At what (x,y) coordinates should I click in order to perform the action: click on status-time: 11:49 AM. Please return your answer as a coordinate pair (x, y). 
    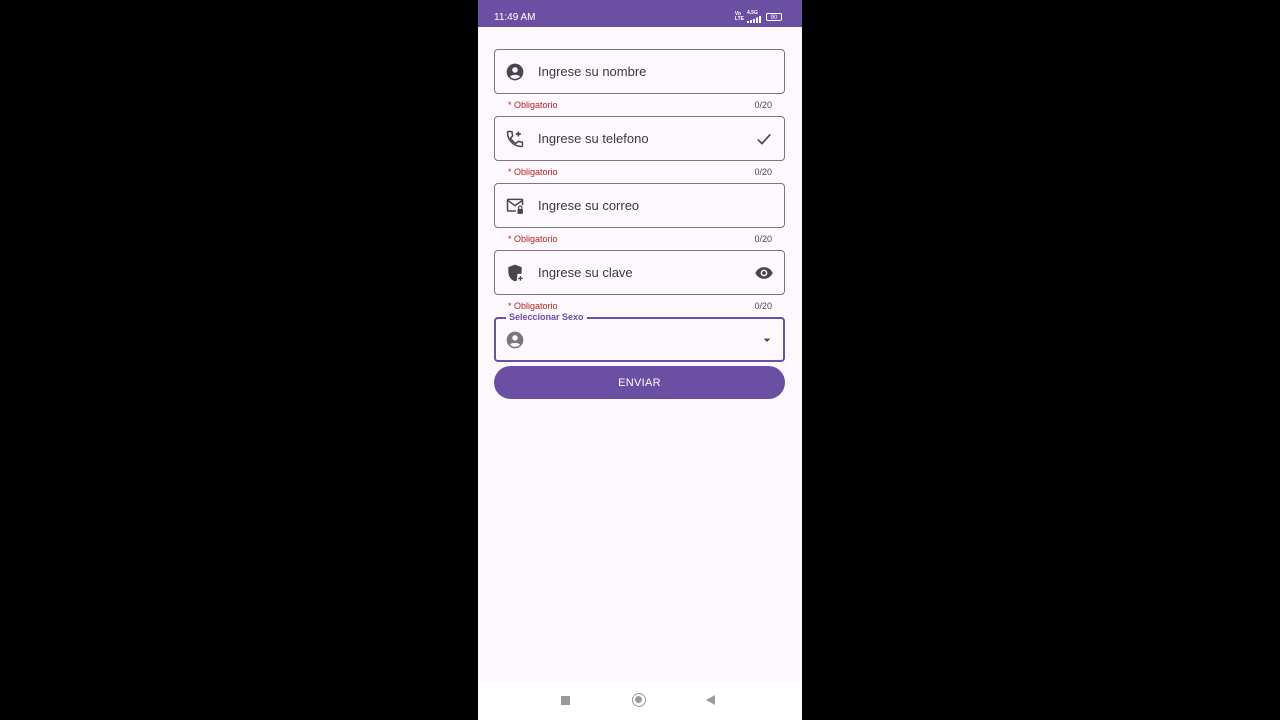
    Looking at the image, I should click on (515, 17).